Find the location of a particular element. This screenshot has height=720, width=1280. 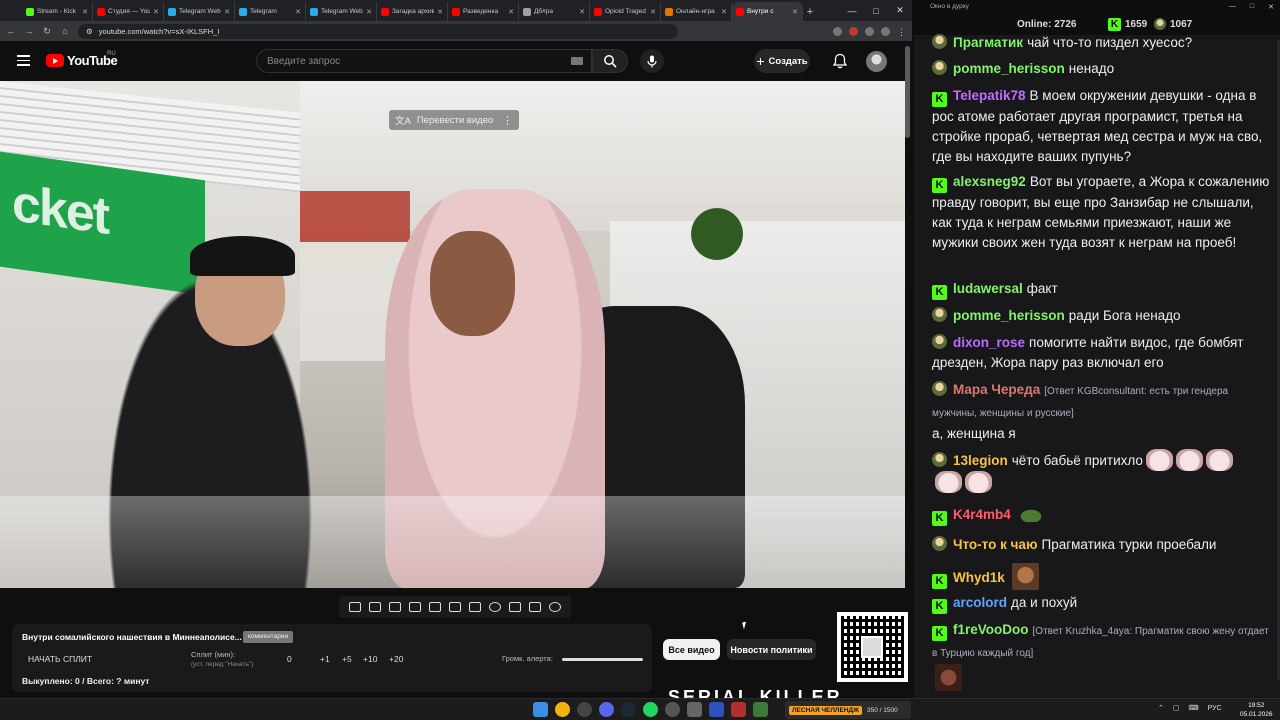

chip-policy-news: Новости политики is located at coordinates (771, 649).